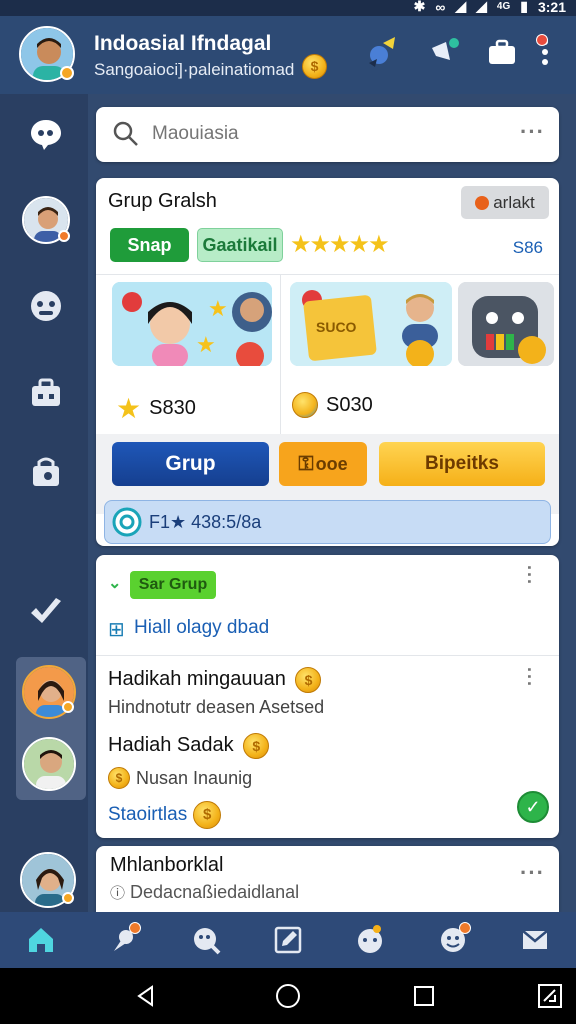 This screenshot has width=576, height=1024. Describe the element at coordinates (551, 7) in the screenshot. I see `clock: 3:21` at that location.